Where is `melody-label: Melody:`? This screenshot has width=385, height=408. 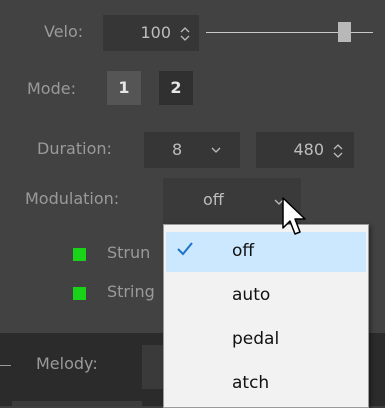
melody-label: Melody: is located at coordinates (67, 363).